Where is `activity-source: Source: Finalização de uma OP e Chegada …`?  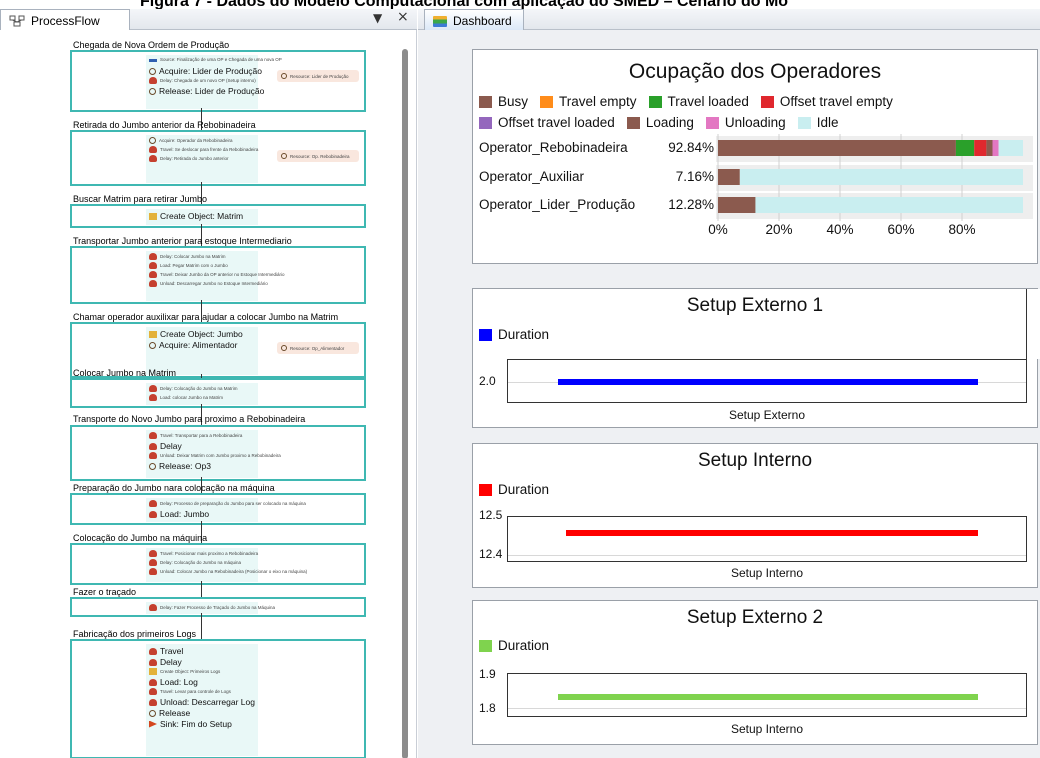
activity-source: Source: Finalização de uma OP e Chegada … is located at coordinates (215, 59).